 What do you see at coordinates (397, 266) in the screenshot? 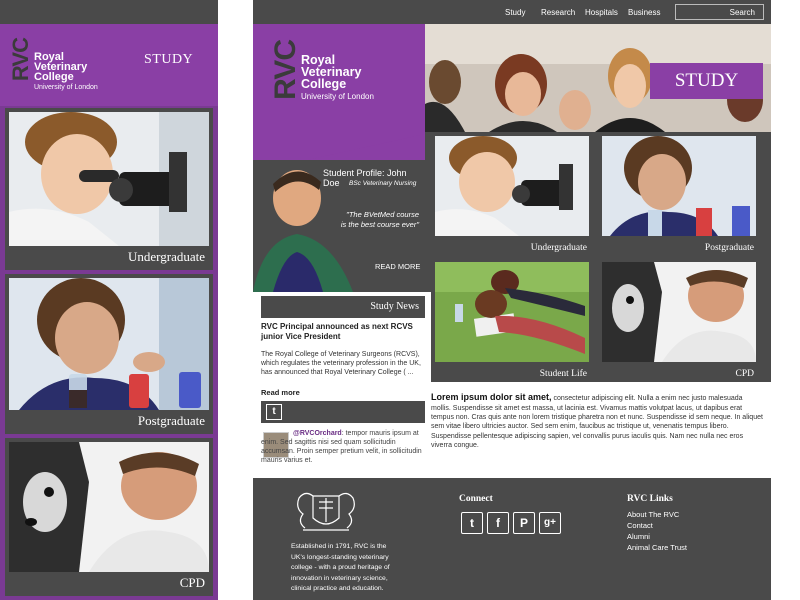
I see `profile-read-more: READ MORE` at bounding box center [397, 266].